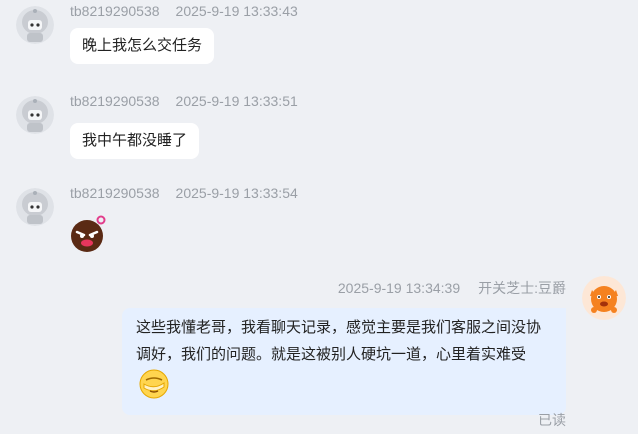  What do you see at coordinates (604, 298) in the screenshot?
I see `orange-mascot-avatar-icon` at bounding box center [604, 298].